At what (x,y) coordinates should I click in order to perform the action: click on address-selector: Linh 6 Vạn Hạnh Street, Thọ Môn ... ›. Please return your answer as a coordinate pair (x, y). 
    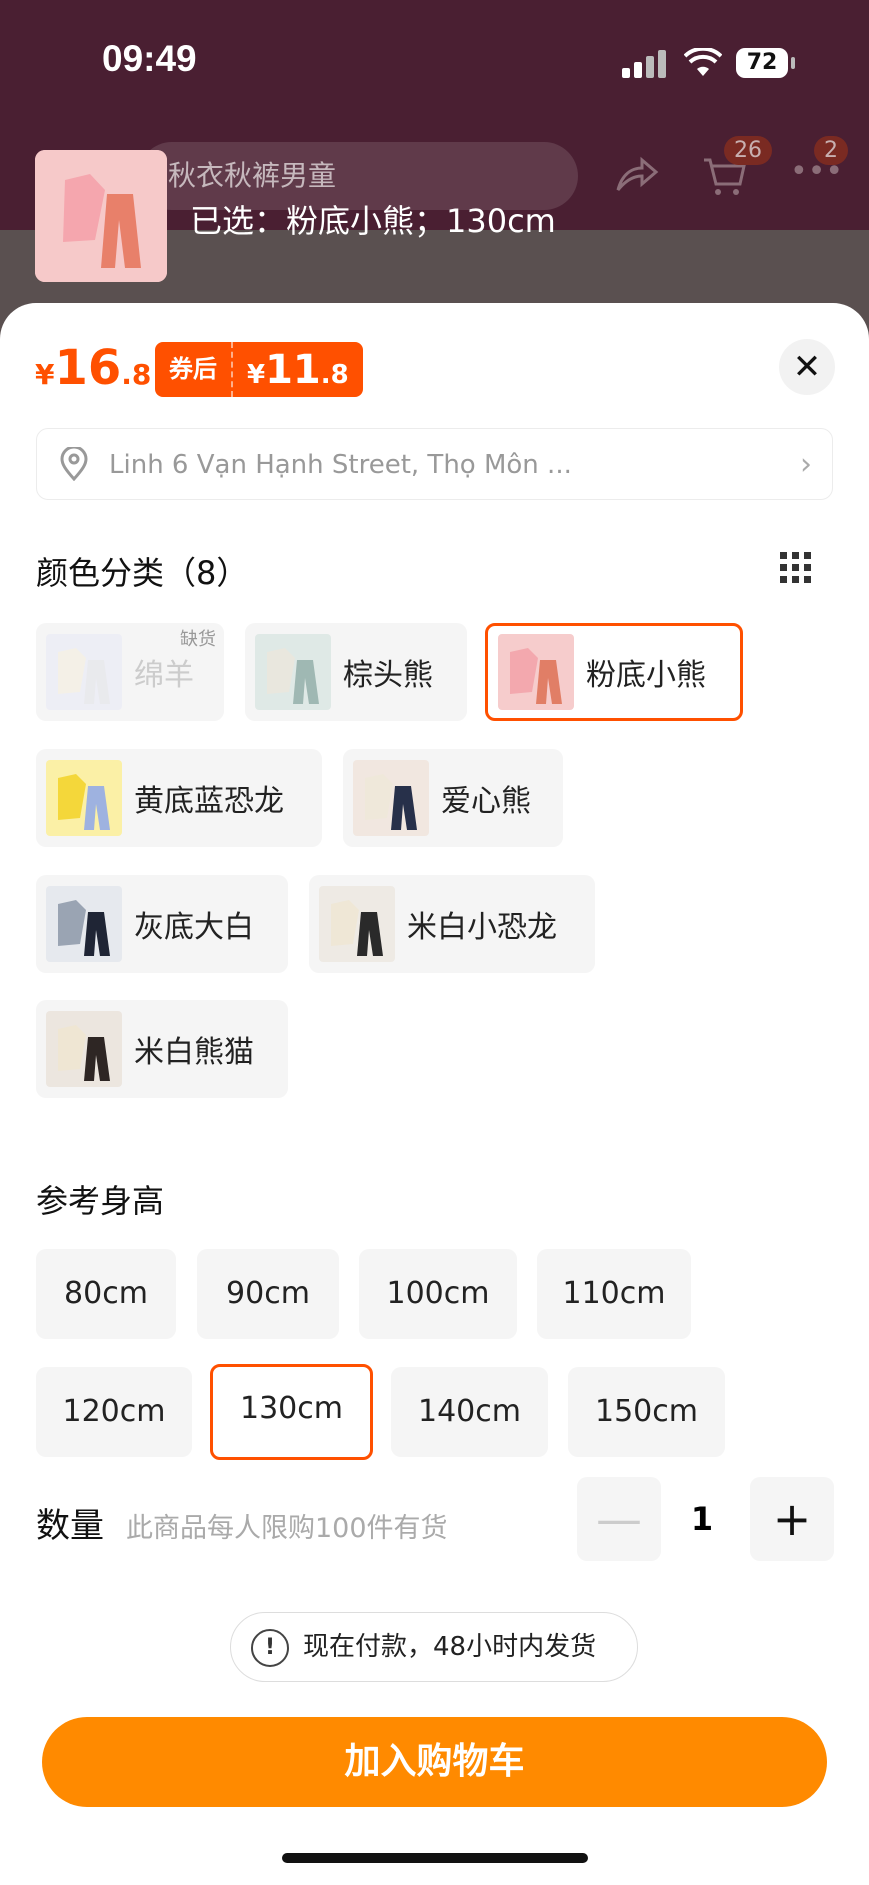
    Looking at the image, I should click on (434, 464).